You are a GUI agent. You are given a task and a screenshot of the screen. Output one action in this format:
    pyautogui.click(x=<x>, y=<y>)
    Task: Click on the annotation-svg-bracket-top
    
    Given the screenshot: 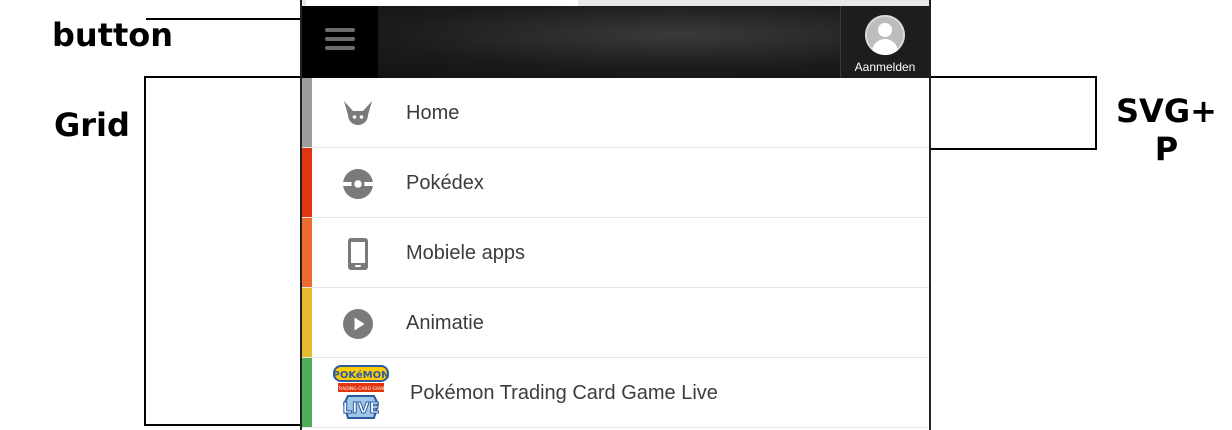 What is the action you would take?
    pyautogui.click(x=1014, y=77)
    